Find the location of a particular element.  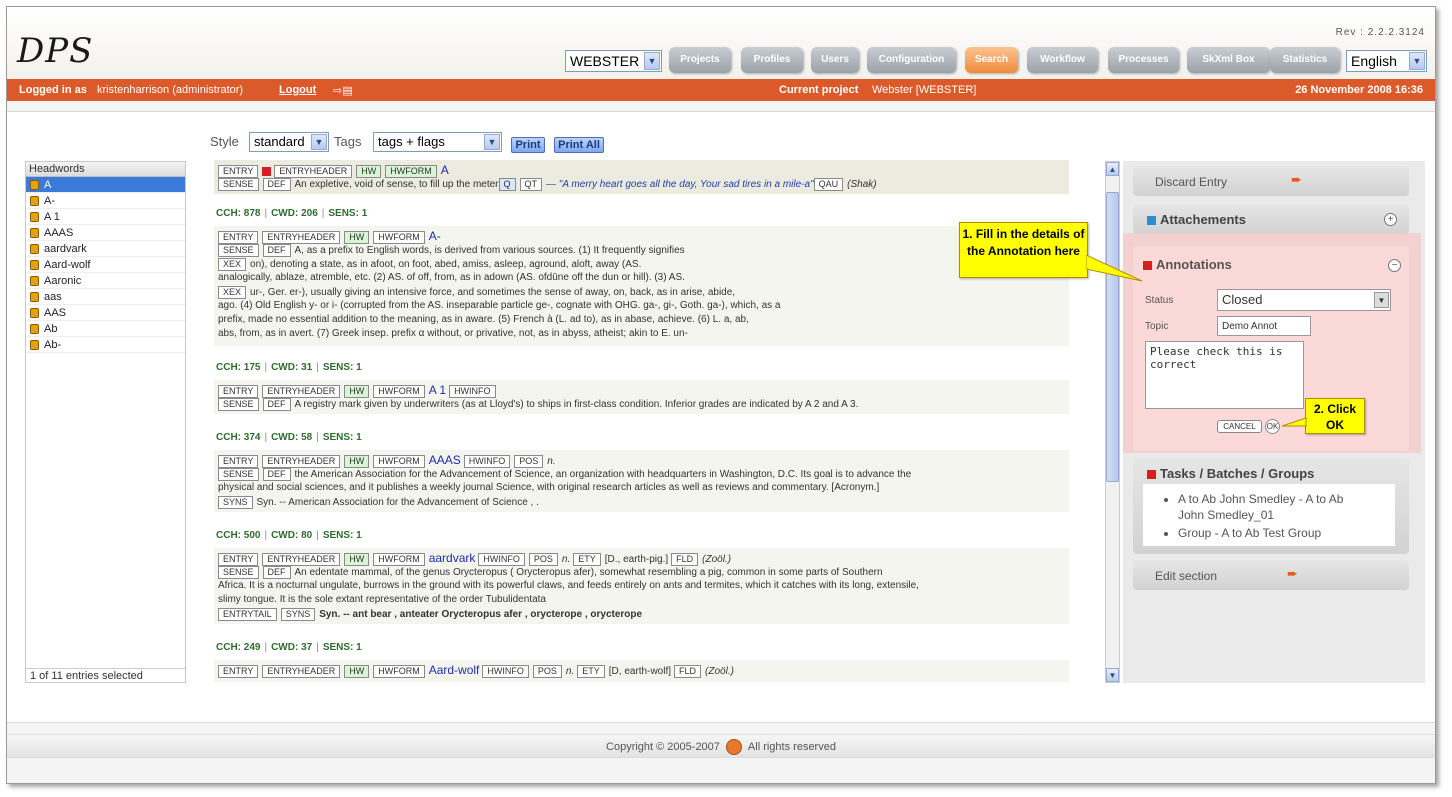

style-select: standard ▼ is located at coordinates (289, 142).